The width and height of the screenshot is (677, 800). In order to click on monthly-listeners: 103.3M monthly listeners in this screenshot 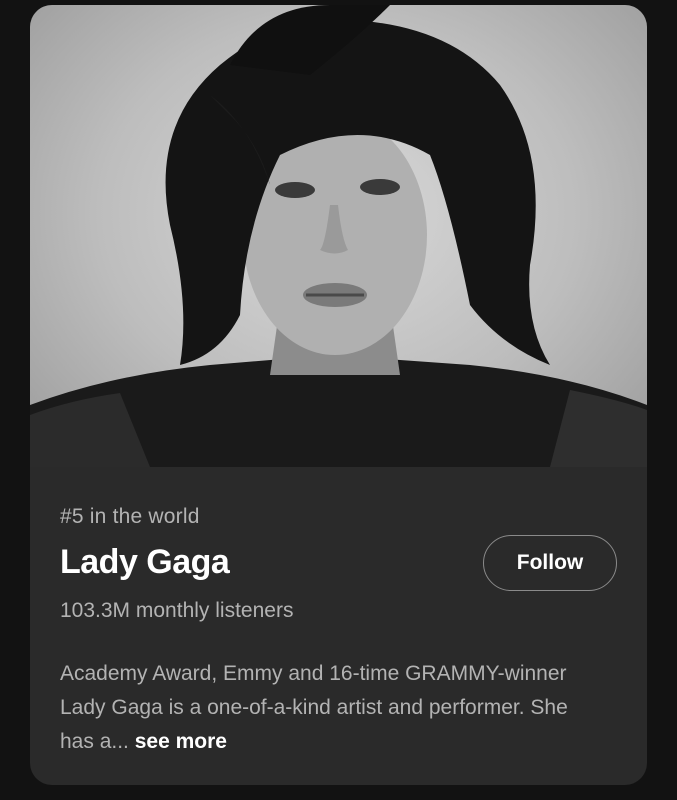, I will do `click(177, 610)`.